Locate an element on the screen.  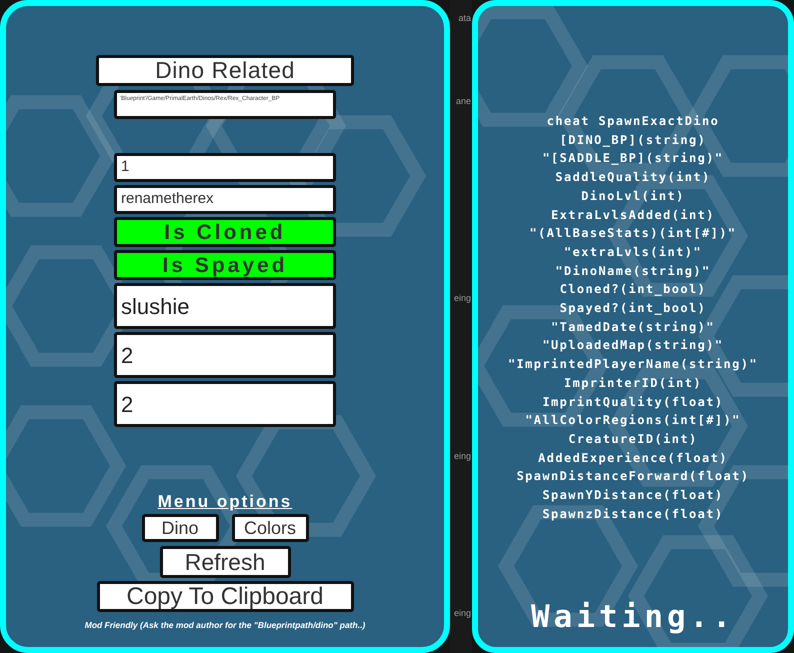
command-line: "TamedDate(string)" is located at coordinates (633, 327).